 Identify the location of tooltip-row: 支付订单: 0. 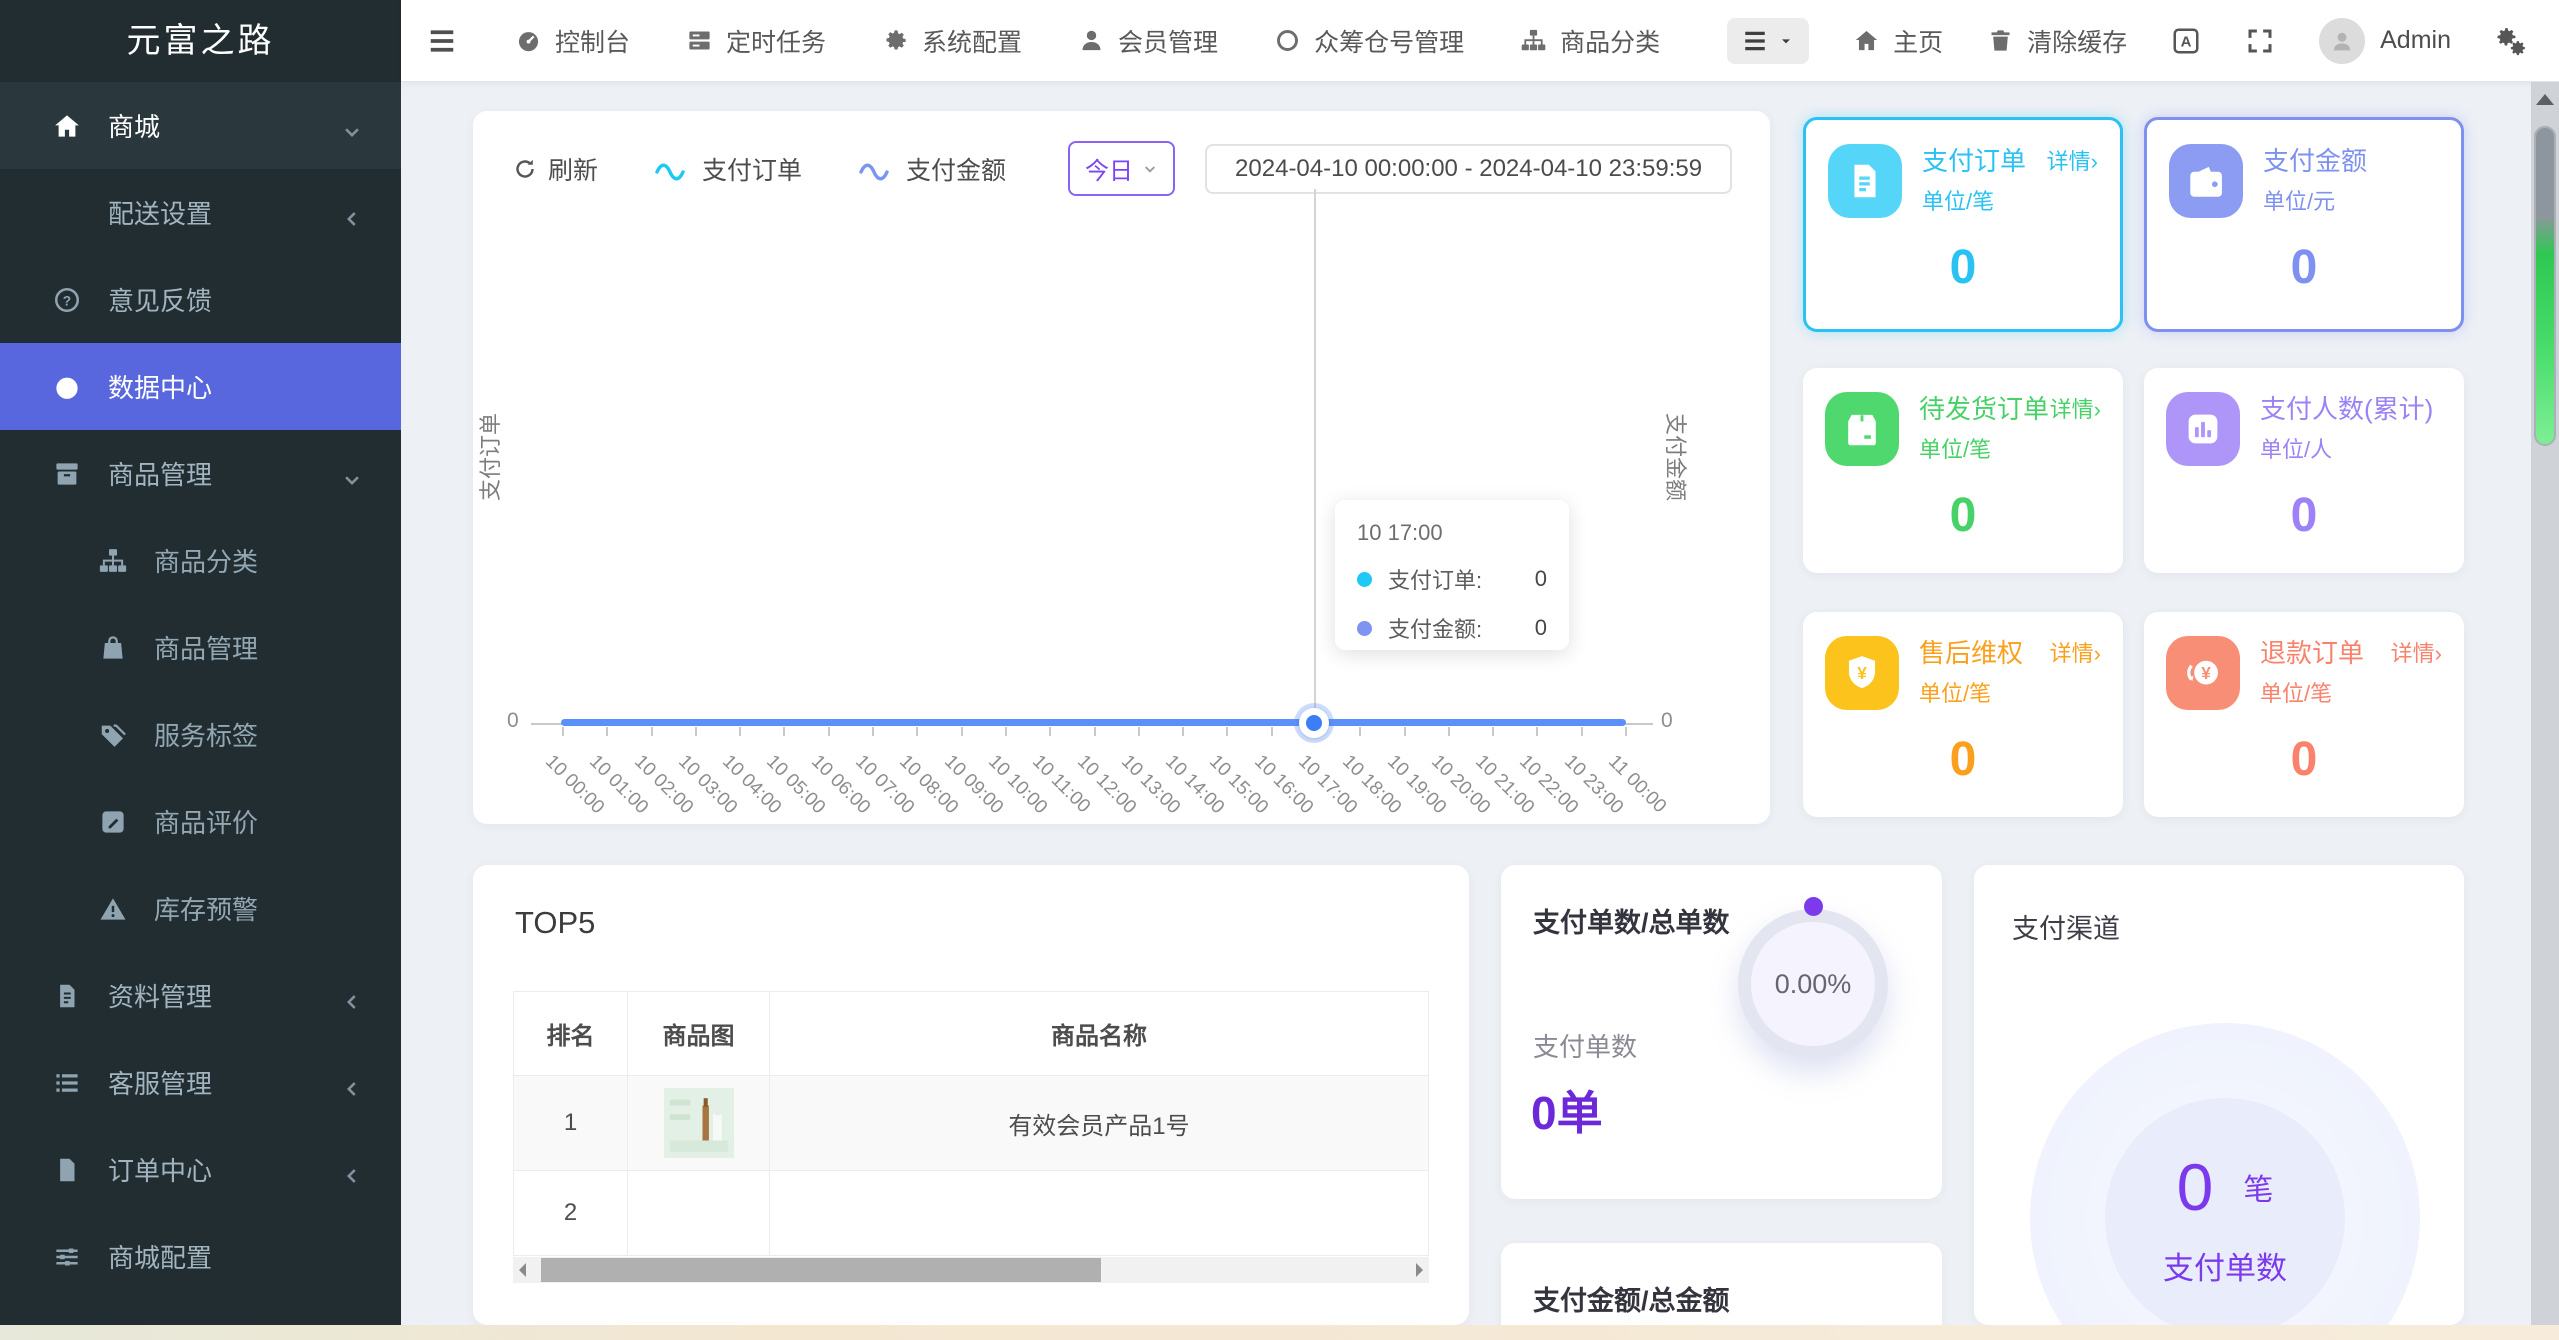
(1452, 579).